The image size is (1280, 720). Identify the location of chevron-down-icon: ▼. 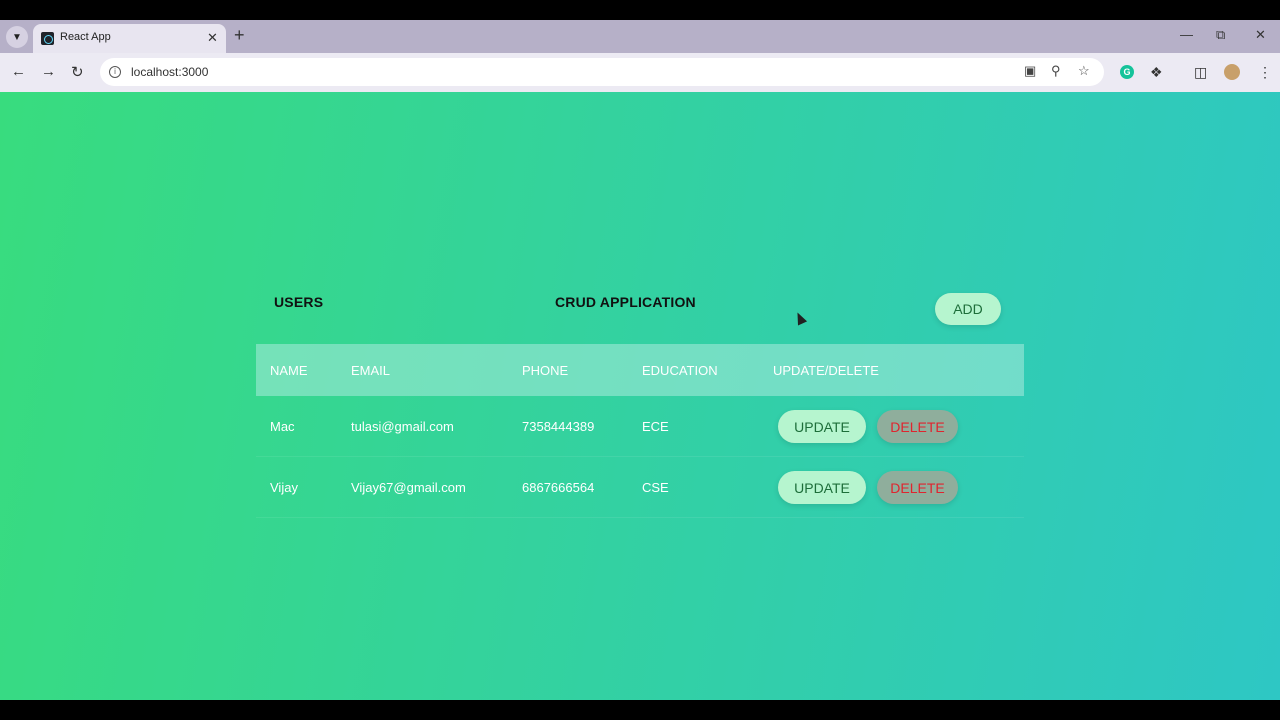
(17, 37).